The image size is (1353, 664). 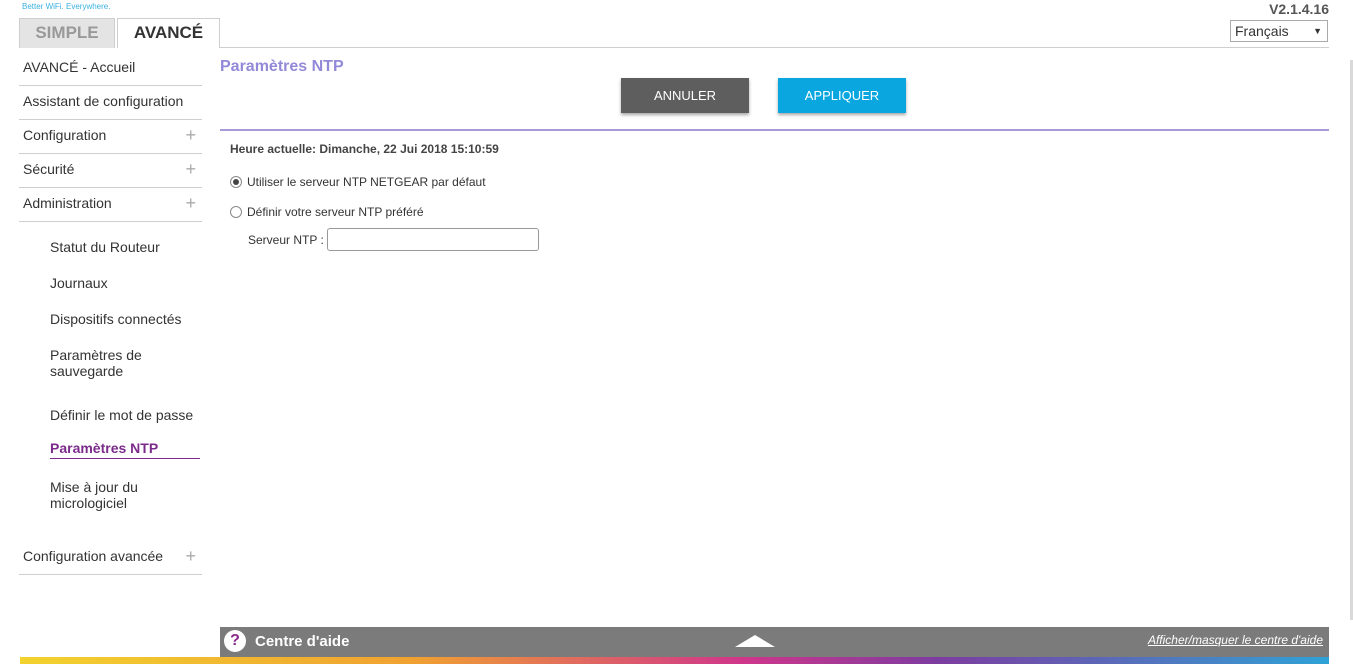 I want to click on tab-simple: SIMPLE, so click(x=67, y=33).